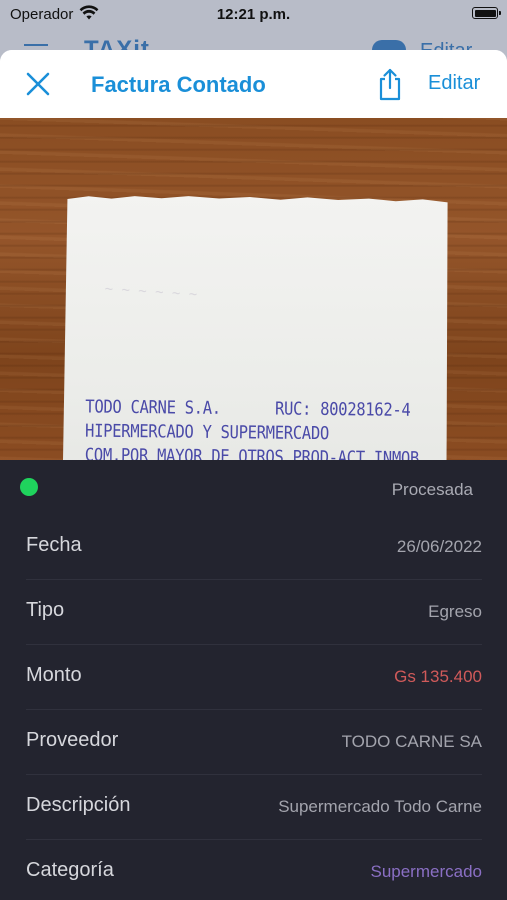 Image resolution: width=507 pixels, height=900 pixels. What do you see at coordinates (454, 83) in the screenshot?
I see `edit-button: Editar` at bounding box center [454, 83].